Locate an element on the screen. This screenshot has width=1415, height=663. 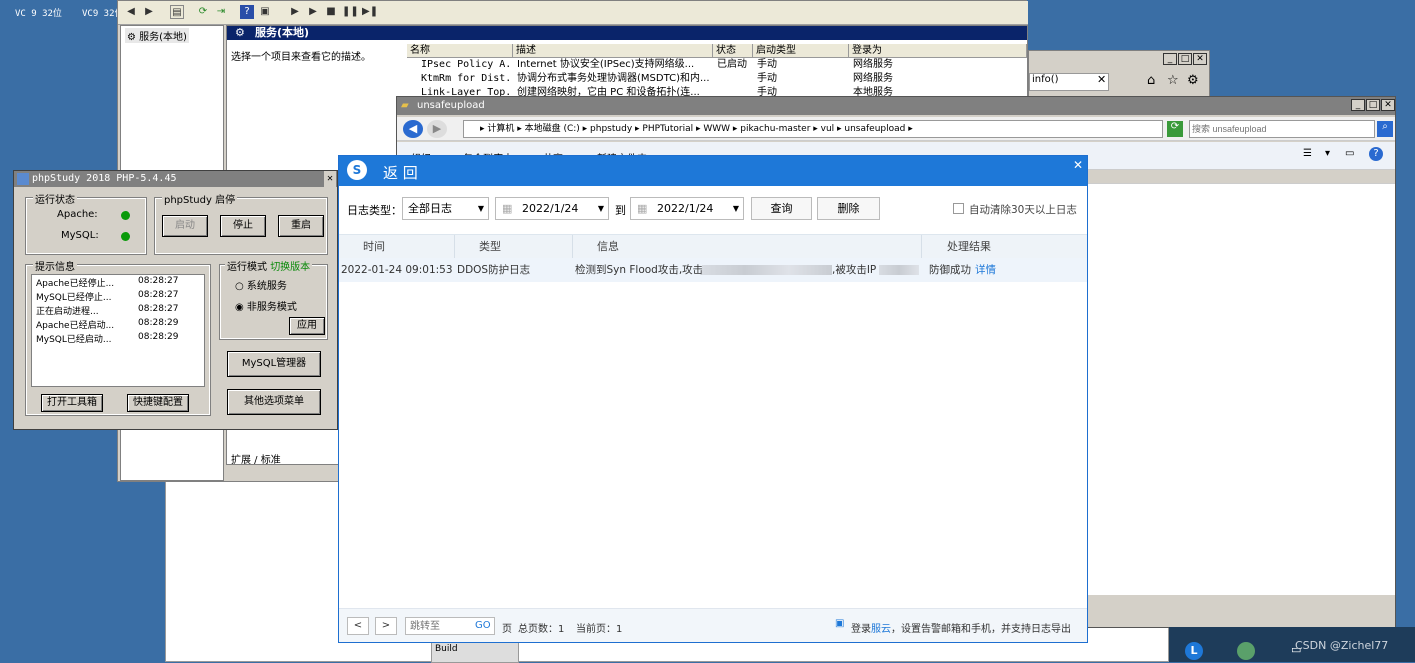
go-button: GO is located at coordinates (483, 625).